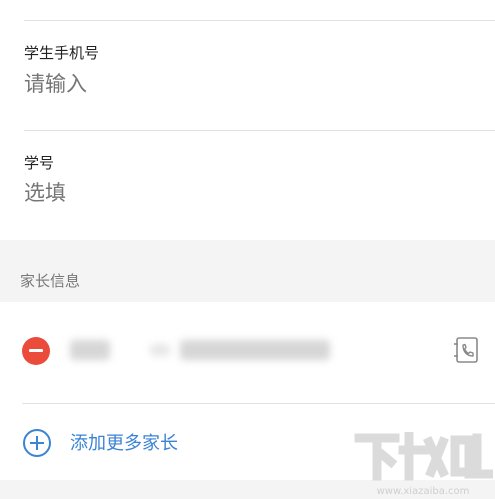 The image size is (495, 499). What do you see at coordinates (467, 350) in the screenshot?
I see `contact-book-icon` at bounding box center [467, 350].